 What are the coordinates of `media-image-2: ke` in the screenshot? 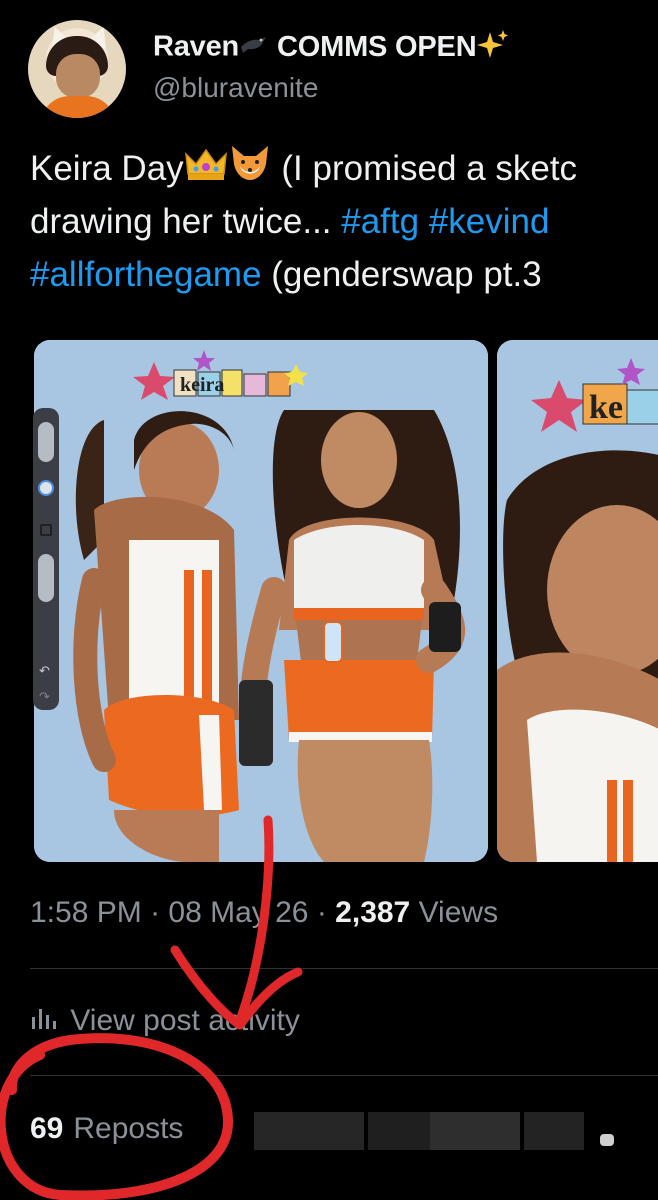 It's located at (577, 601).